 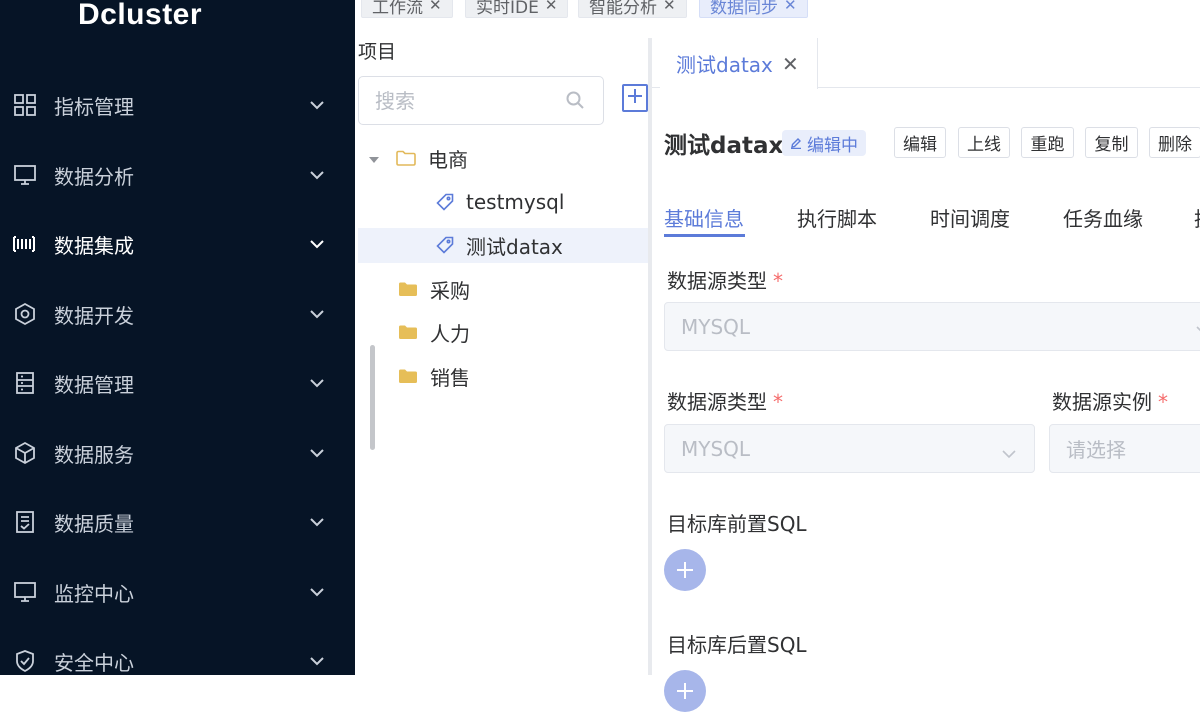 I want to click on tree-node-label: 测试datax, so click(x=514, y=246).